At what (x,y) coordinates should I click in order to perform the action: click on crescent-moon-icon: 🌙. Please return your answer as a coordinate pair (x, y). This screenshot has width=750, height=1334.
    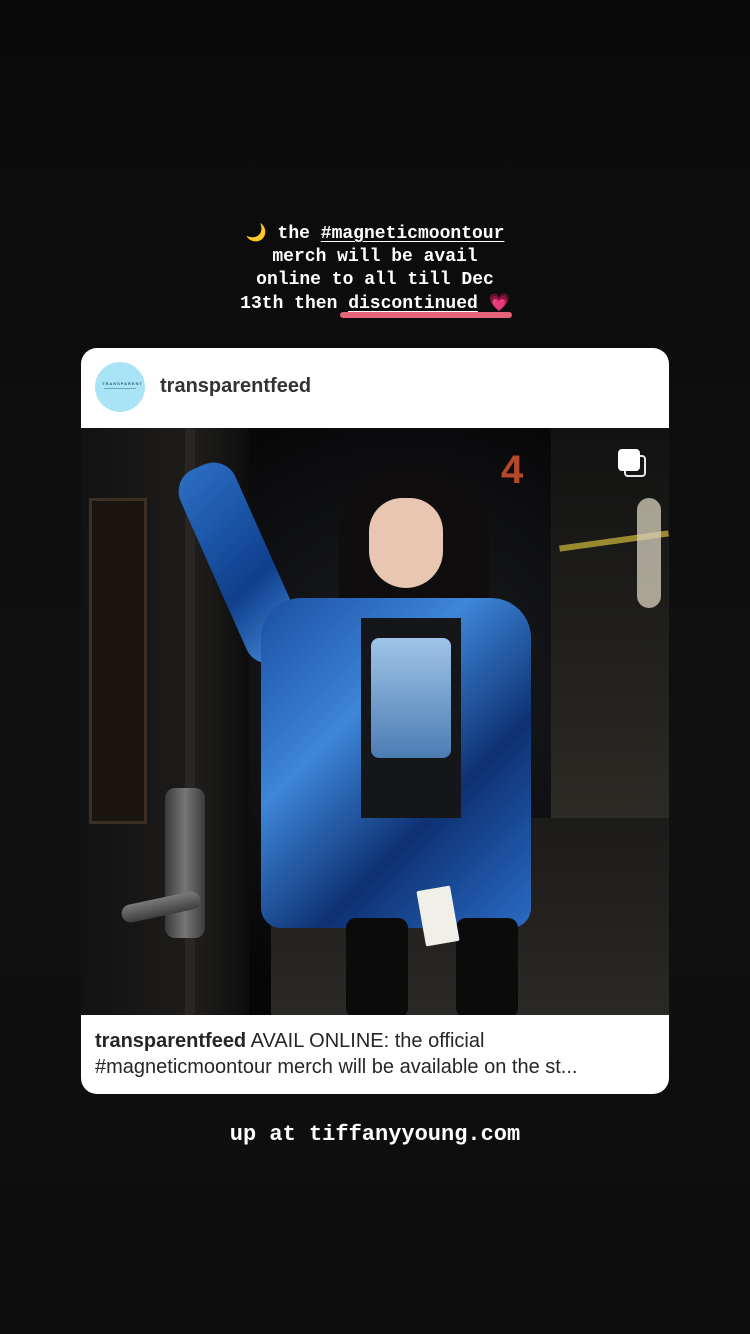
    Looking at the image, I should click on (256, 233).